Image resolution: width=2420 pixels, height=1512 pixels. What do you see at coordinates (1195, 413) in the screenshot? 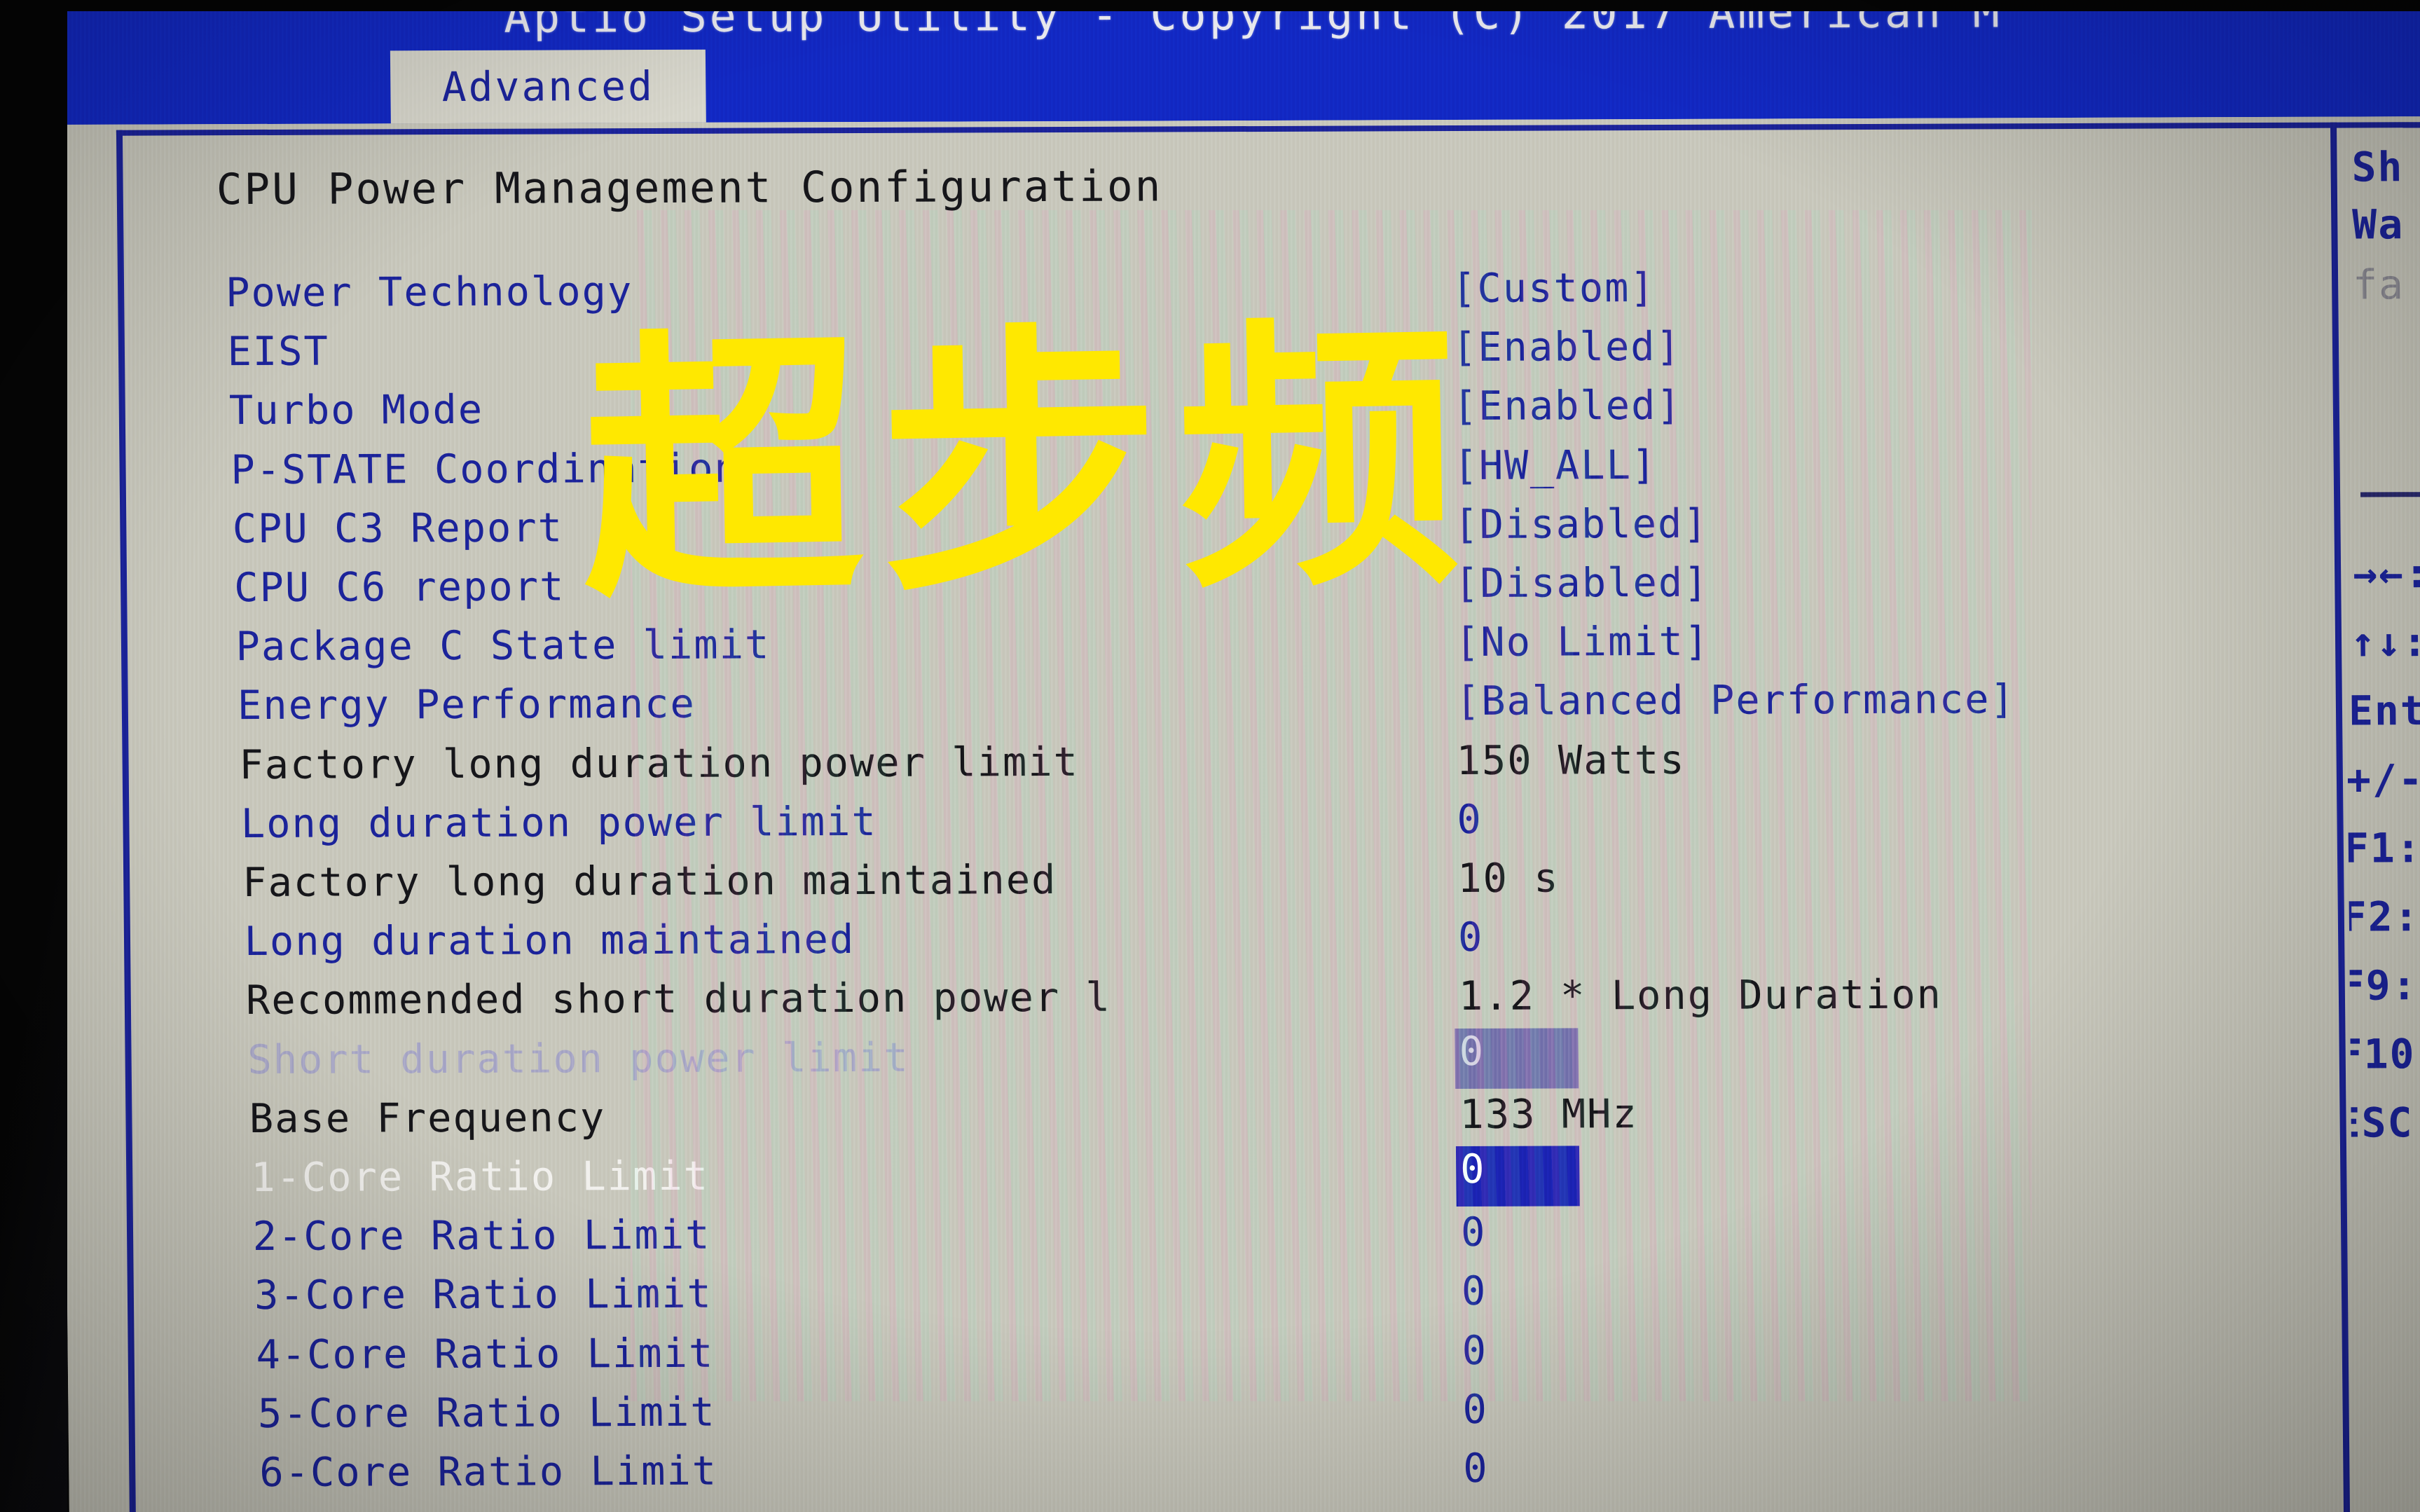
I see `setting-row: Turbo Mode [Enabled]` at bounding box center [1195, 413].